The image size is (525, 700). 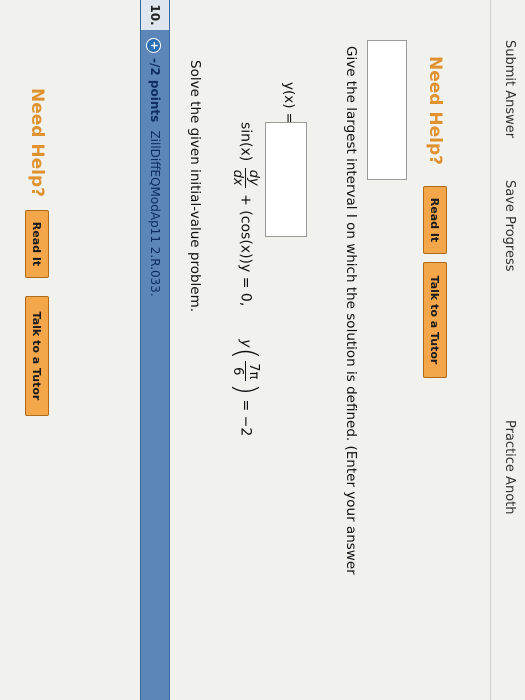 What do you see at coordinates (245, 250) in the screenshot?
I see `equation-middle: + (cos(x))y = 0,` at bounding box center [245, 250].